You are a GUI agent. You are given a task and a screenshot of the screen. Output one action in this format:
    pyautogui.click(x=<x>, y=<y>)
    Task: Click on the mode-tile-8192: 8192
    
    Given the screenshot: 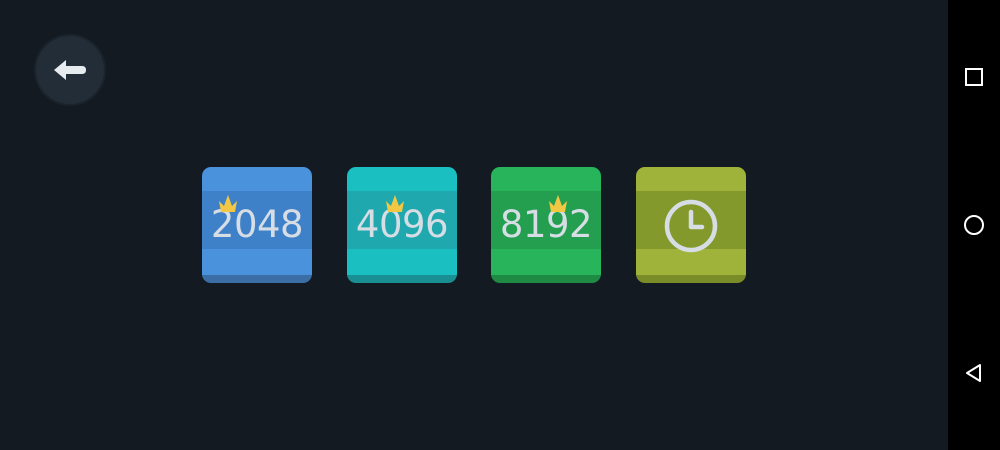 What is the action you would take?
    pyautogui.click(x=546, y=225)
    